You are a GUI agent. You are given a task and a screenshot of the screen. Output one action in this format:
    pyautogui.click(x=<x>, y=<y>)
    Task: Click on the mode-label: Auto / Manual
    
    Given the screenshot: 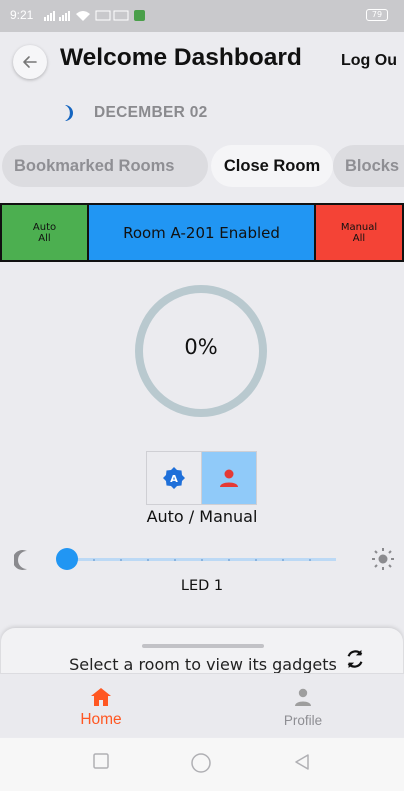 What is the action you would take?
    pyautogui.click(x=202, y=516)
    